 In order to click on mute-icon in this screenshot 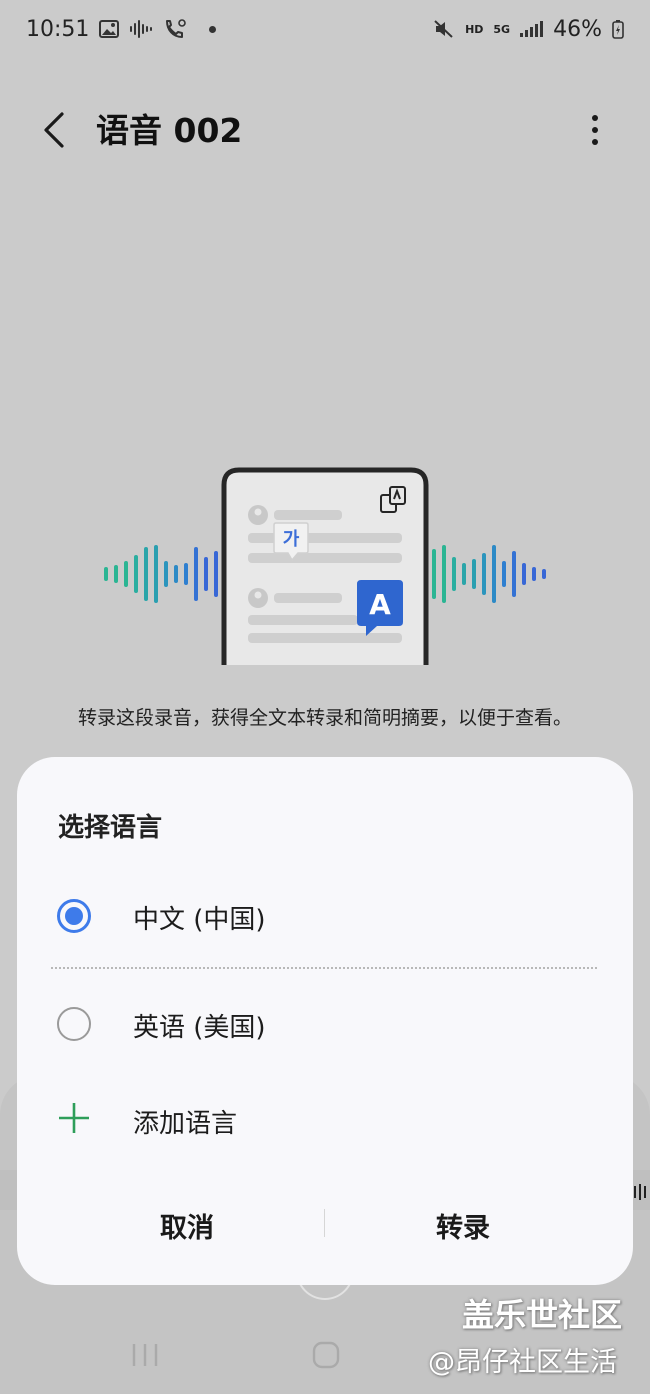, I will do `click(443, 29)`.